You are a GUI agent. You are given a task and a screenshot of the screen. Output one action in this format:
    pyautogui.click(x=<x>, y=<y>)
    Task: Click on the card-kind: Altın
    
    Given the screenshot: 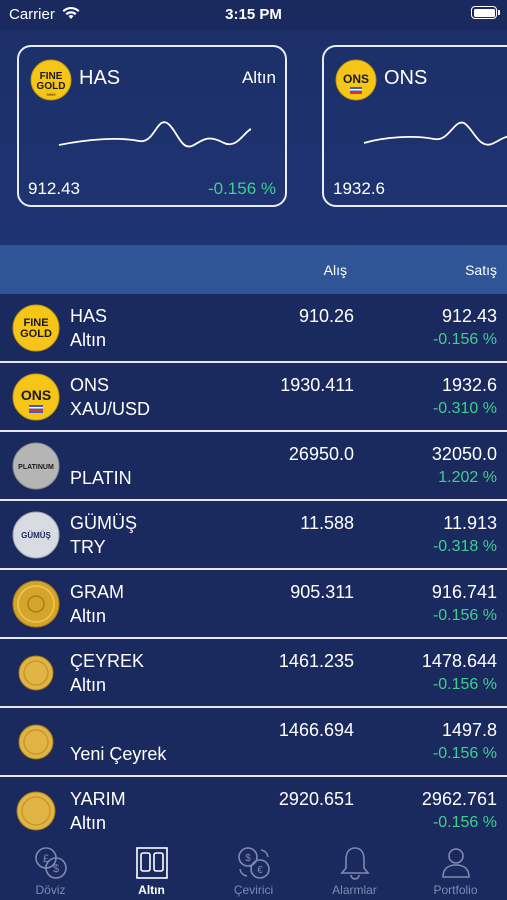 What is the action you would take?
    pyautogui.click(x=258, y=77)
    